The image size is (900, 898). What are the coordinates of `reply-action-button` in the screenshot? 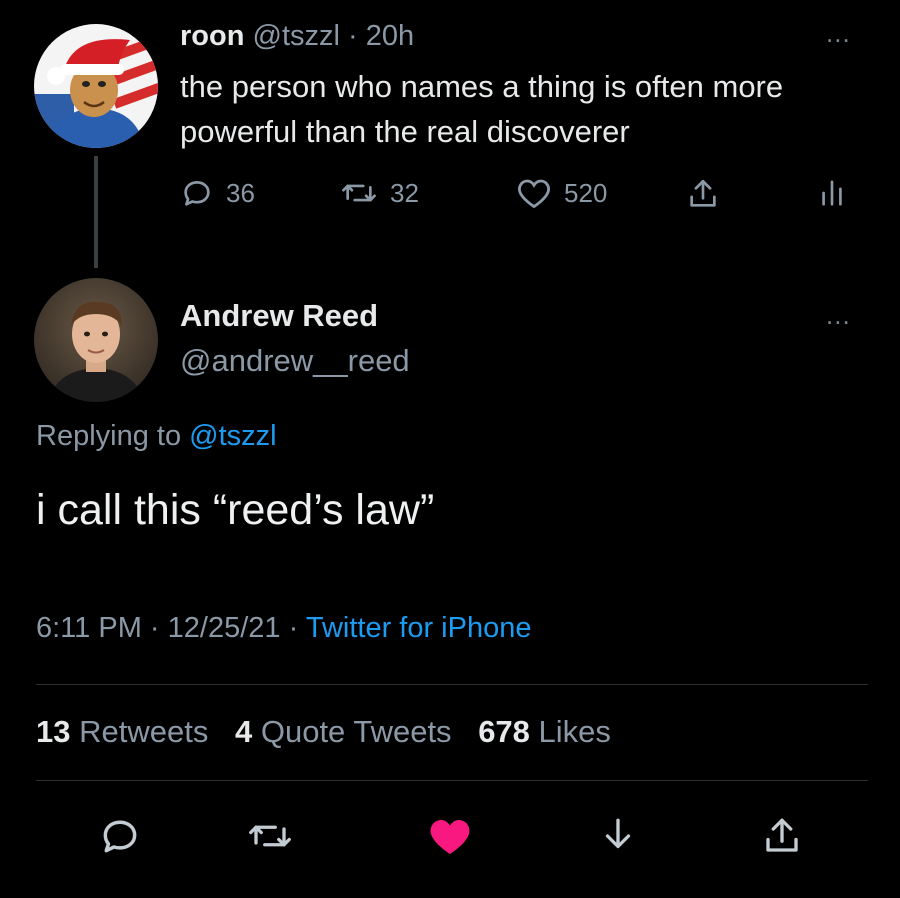 It's located at (120, 836).